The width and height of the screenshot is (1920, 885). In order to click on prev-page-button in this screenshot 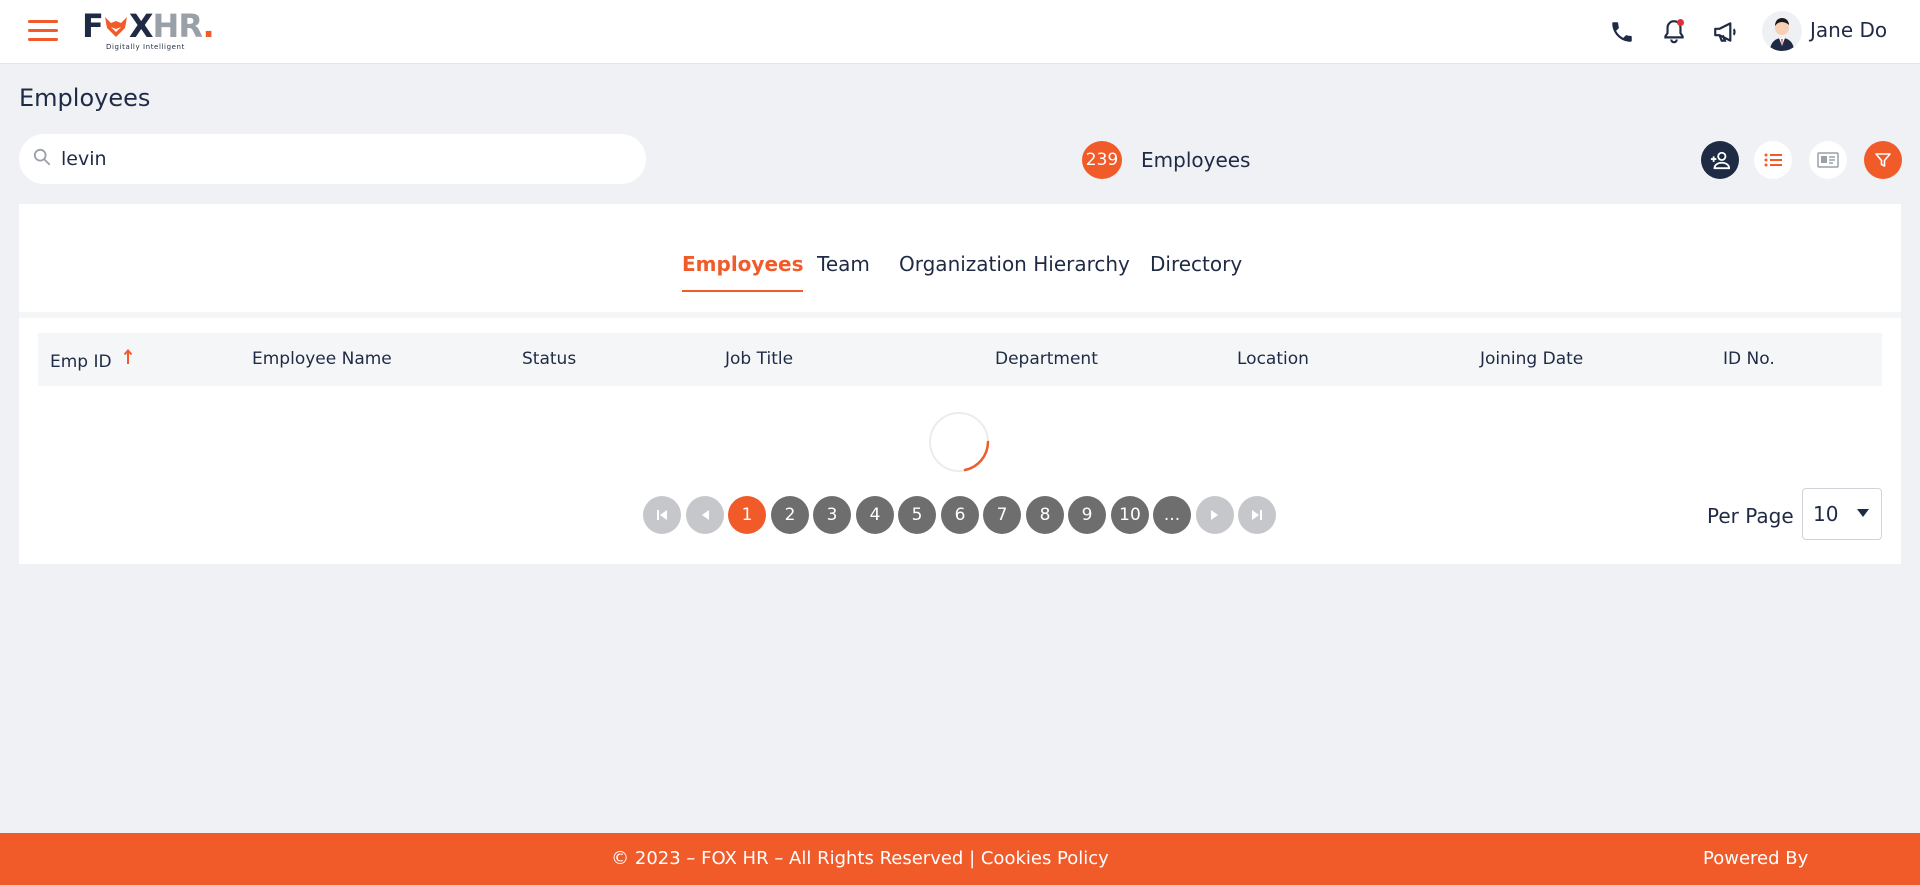, I will do `click(705, 515)`.